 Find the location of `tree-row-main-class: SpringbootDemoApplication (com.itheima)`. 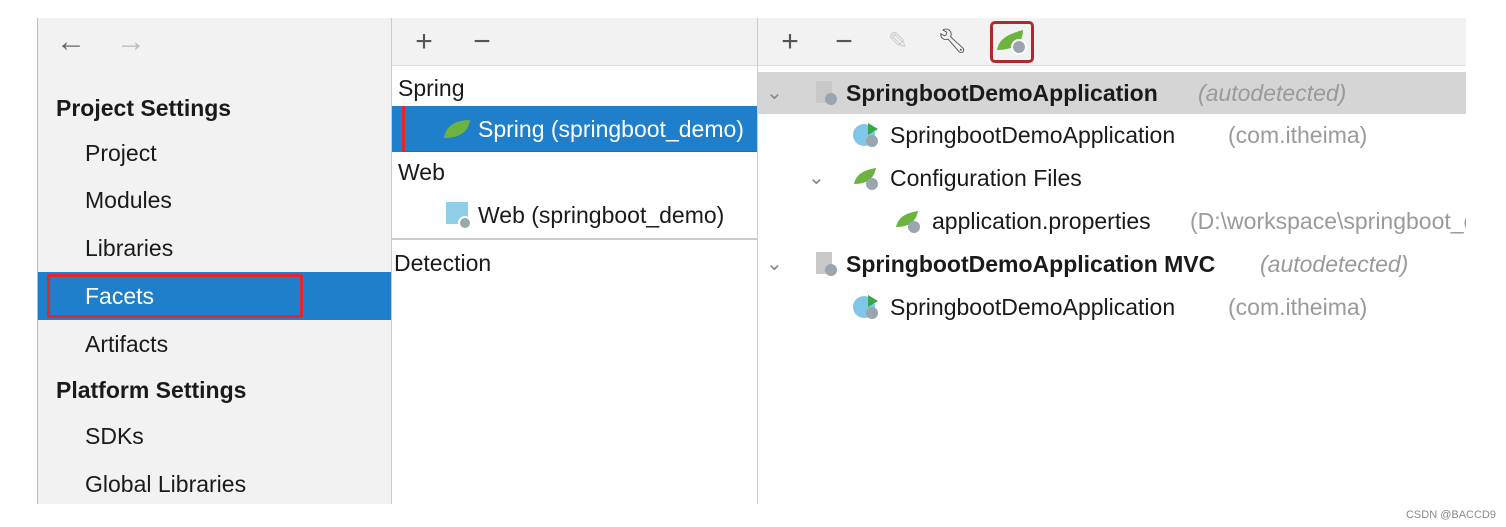

tree-row-main-class: SpringbootDemoApplication (com.itheima) is located at coordinates (1112, 135).